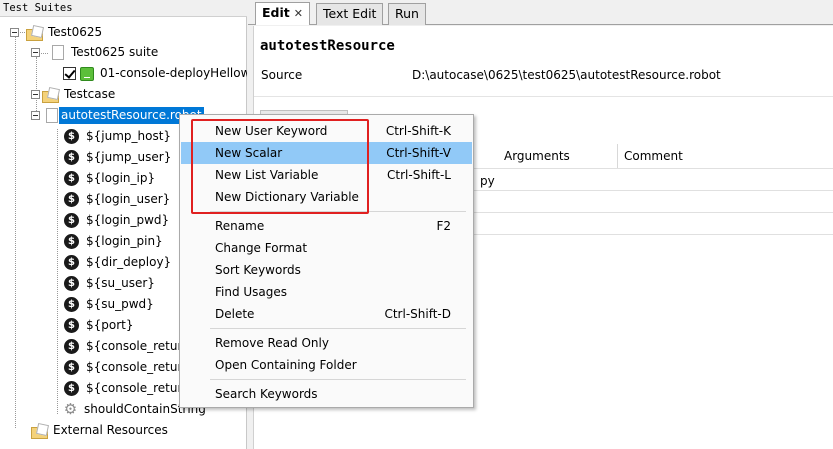 This screenshot has width=833, height=449. Describe the element at coordinates (114, 241) in the screenshot. I see `tree-item-variable: $ ${login_pin}` at that location.